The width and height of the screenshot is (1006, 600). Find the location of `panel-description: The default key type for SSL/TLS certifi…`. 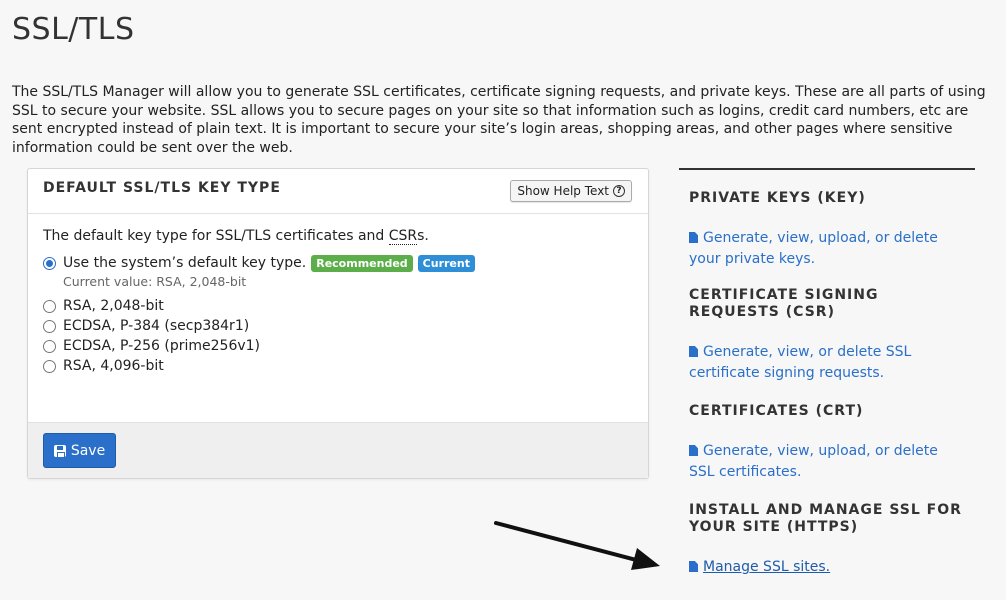

panel-description: The default key type for SSL/TLS certifi… is located at coordinates (338, 236).